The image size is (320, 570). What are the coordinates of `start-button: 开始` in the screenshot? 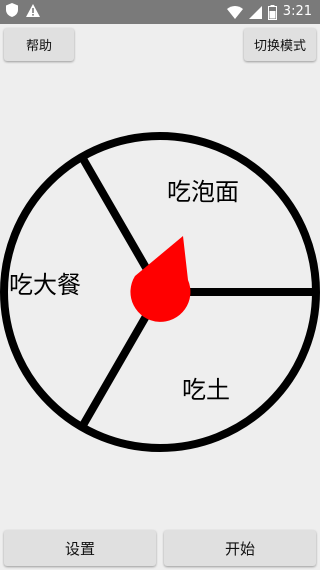 It's located at (240, 548).